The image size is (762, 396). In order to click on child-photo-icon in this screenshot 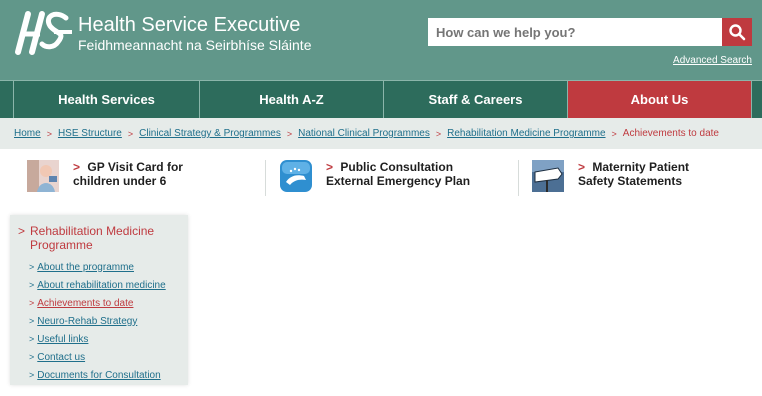, I will do `click(43, 176)`.